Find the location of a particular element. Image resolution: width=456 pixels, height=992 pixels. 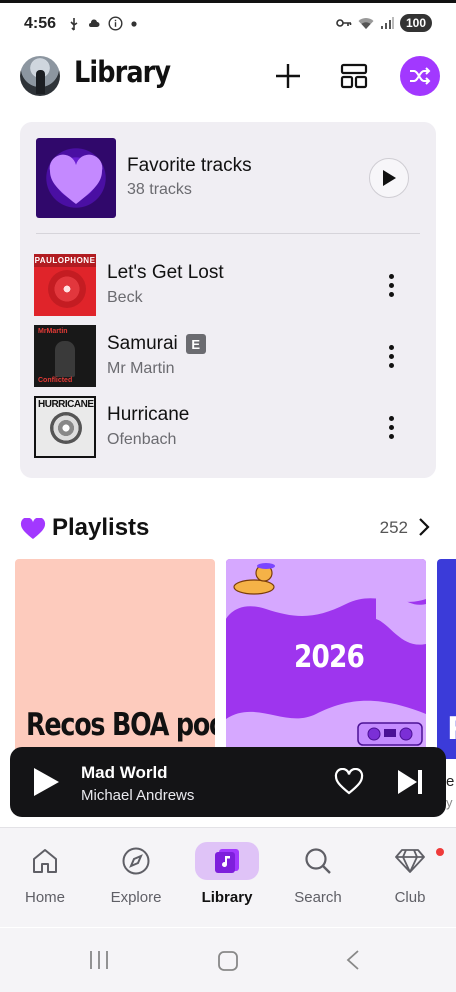

nav-club: Club is located at coordinates (410, 877).